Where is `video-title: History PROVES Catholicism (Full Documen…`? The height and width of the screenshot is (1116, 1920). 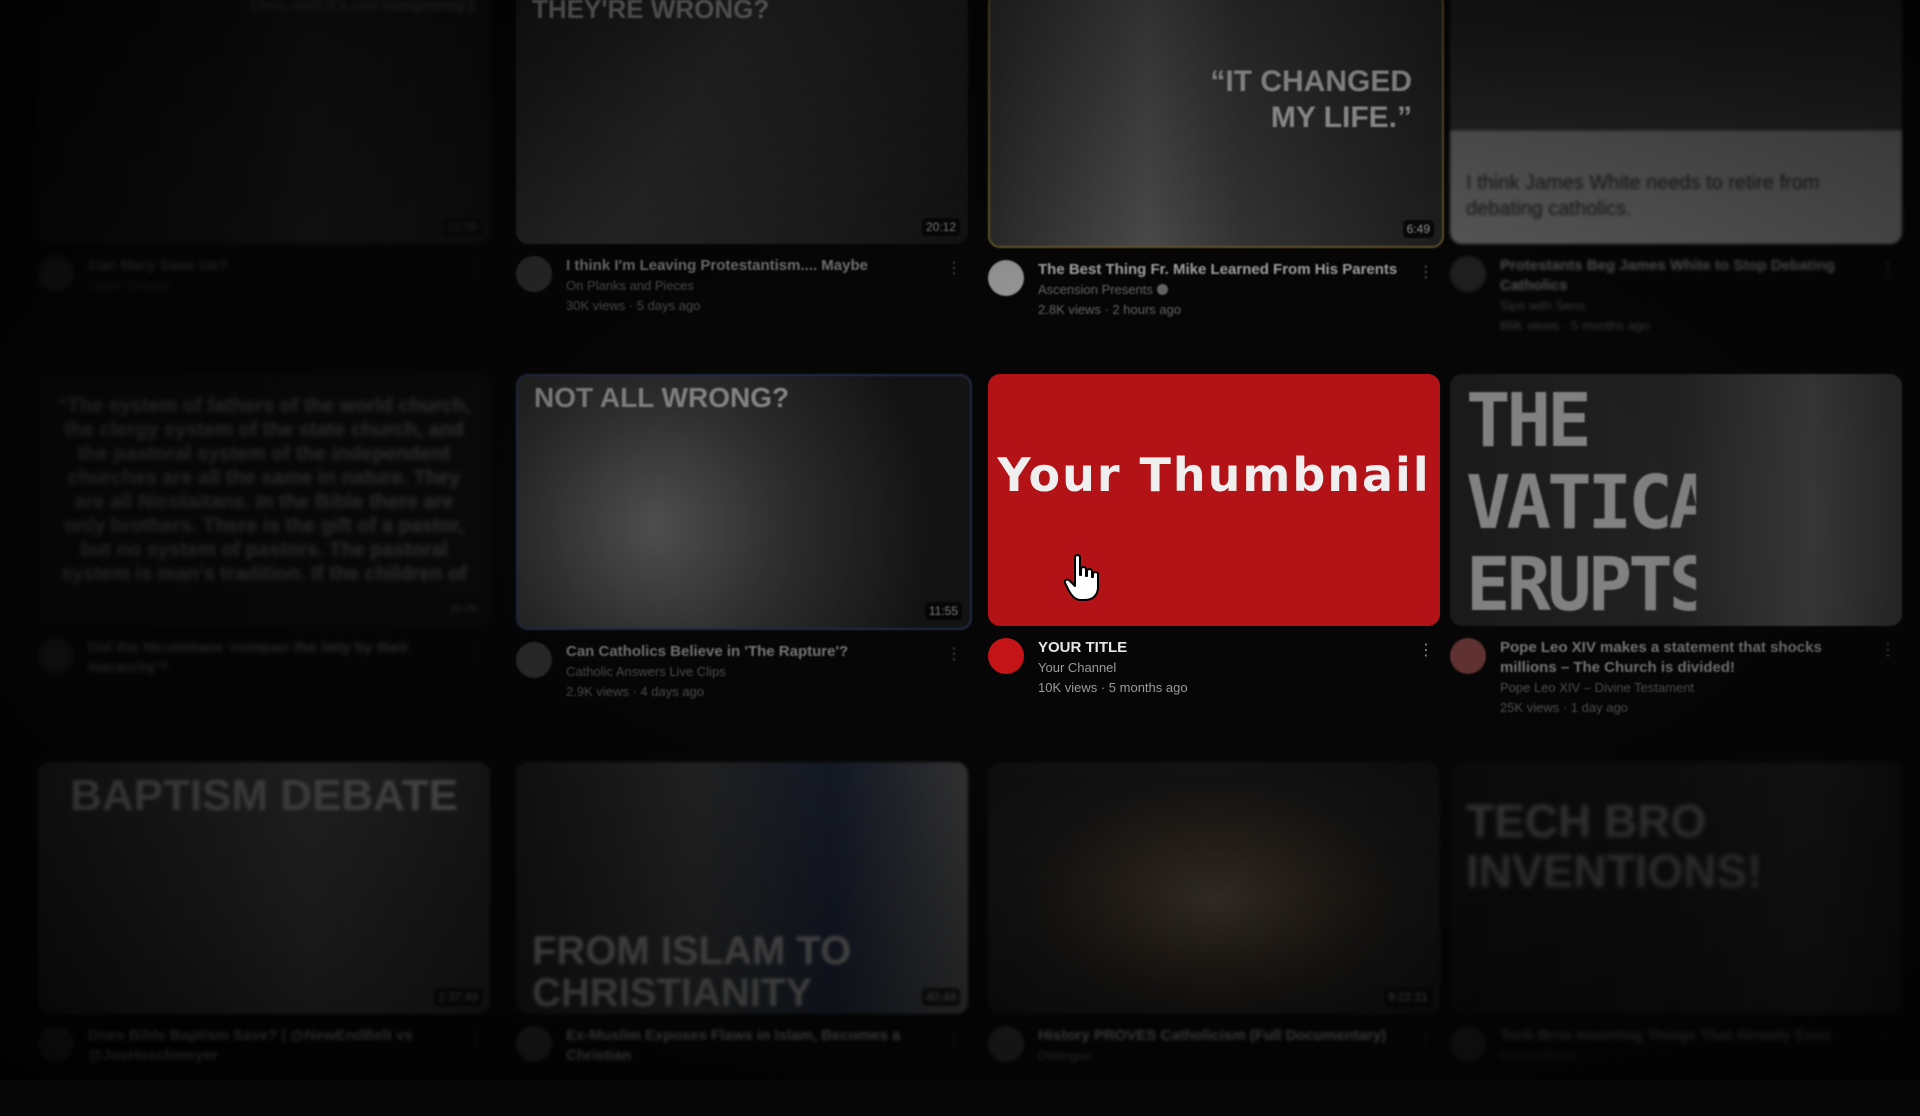
video-title: History PROVES Catholicism (Full Documen… is located at coordinates (1222, 1036).